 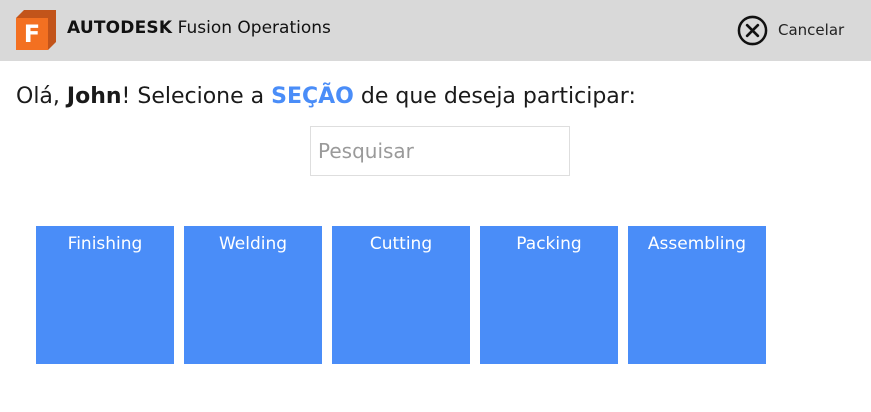 I want to click on search-input, so click(x=440, y=151).